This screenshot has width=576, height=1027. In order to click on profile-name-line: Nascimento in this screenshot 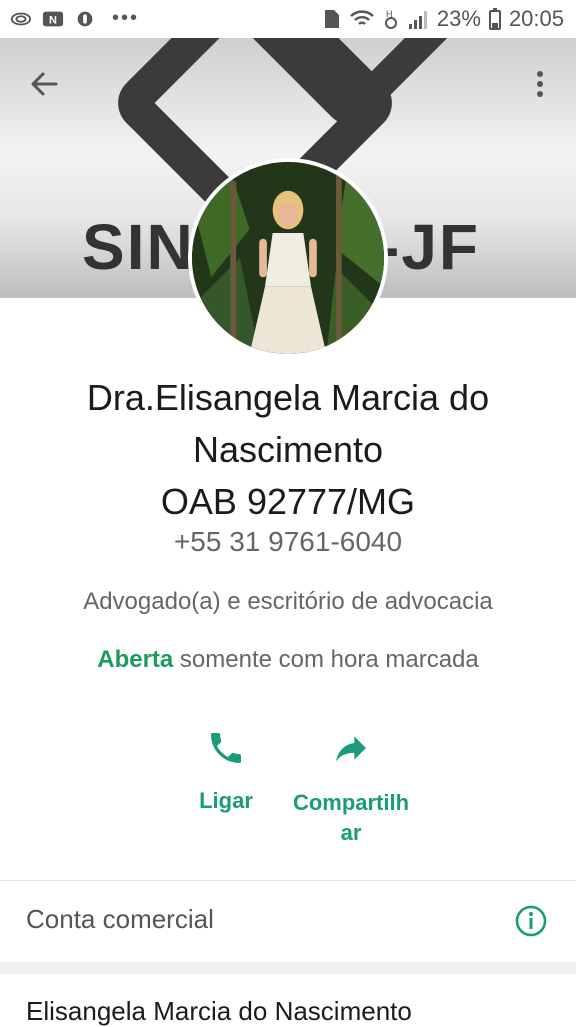, I will do `click(288, 449)`.